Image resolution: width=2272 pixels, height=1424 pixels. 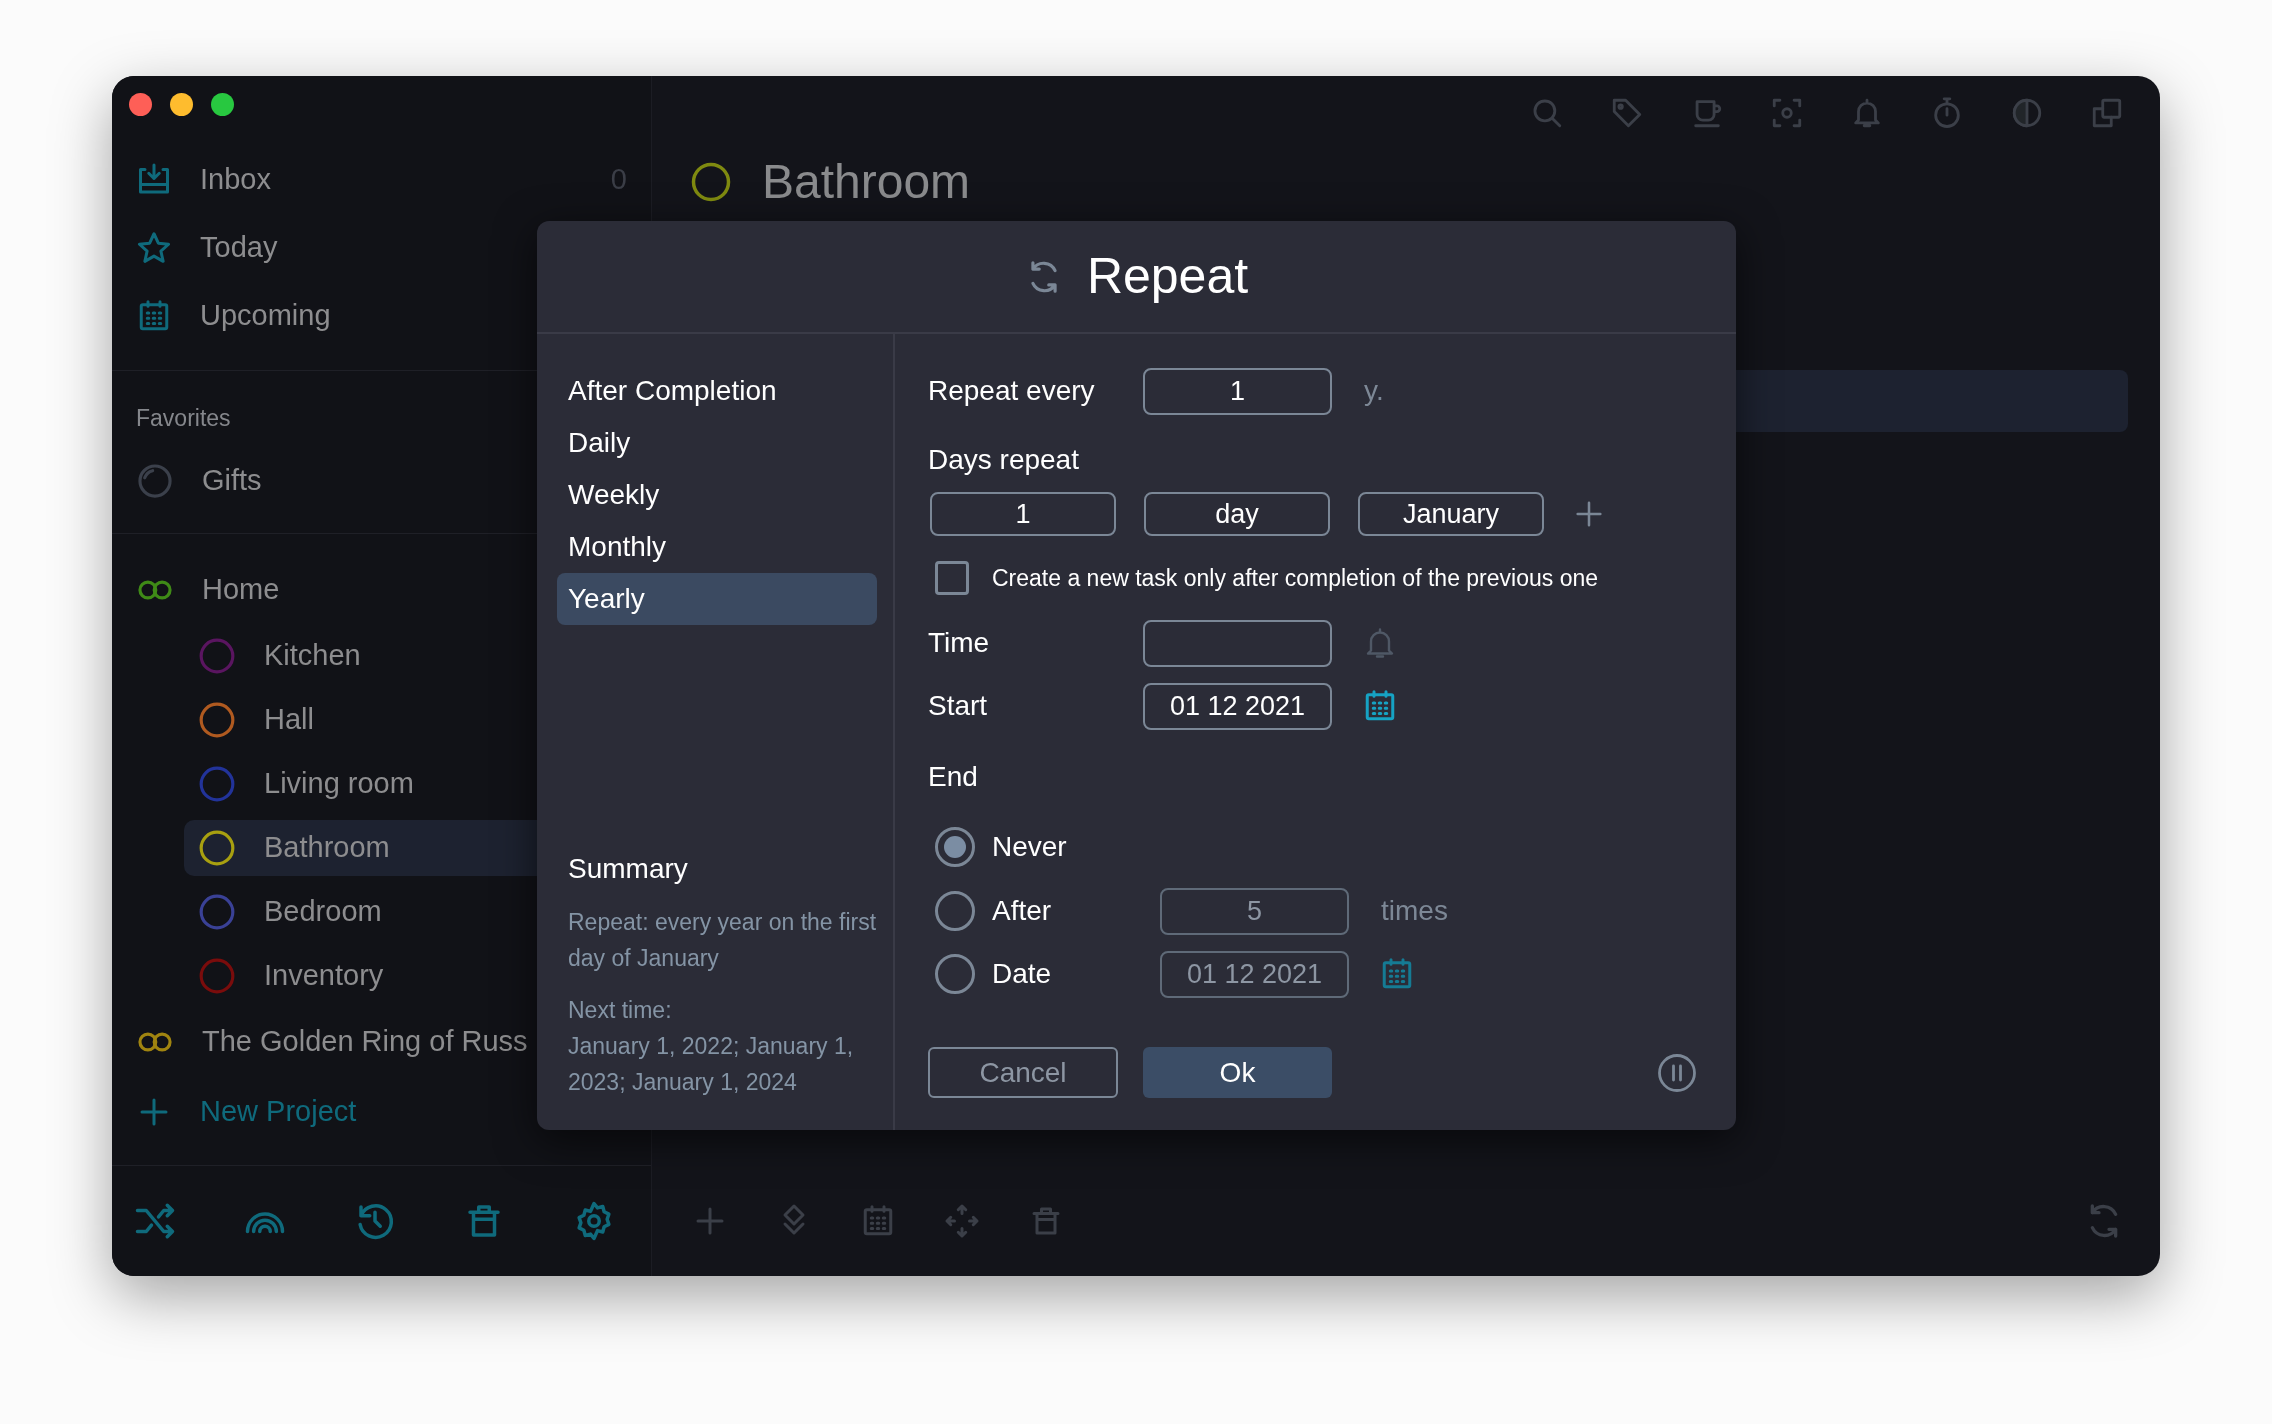 I want to click on close-window-button, so click(x=140, y=104).